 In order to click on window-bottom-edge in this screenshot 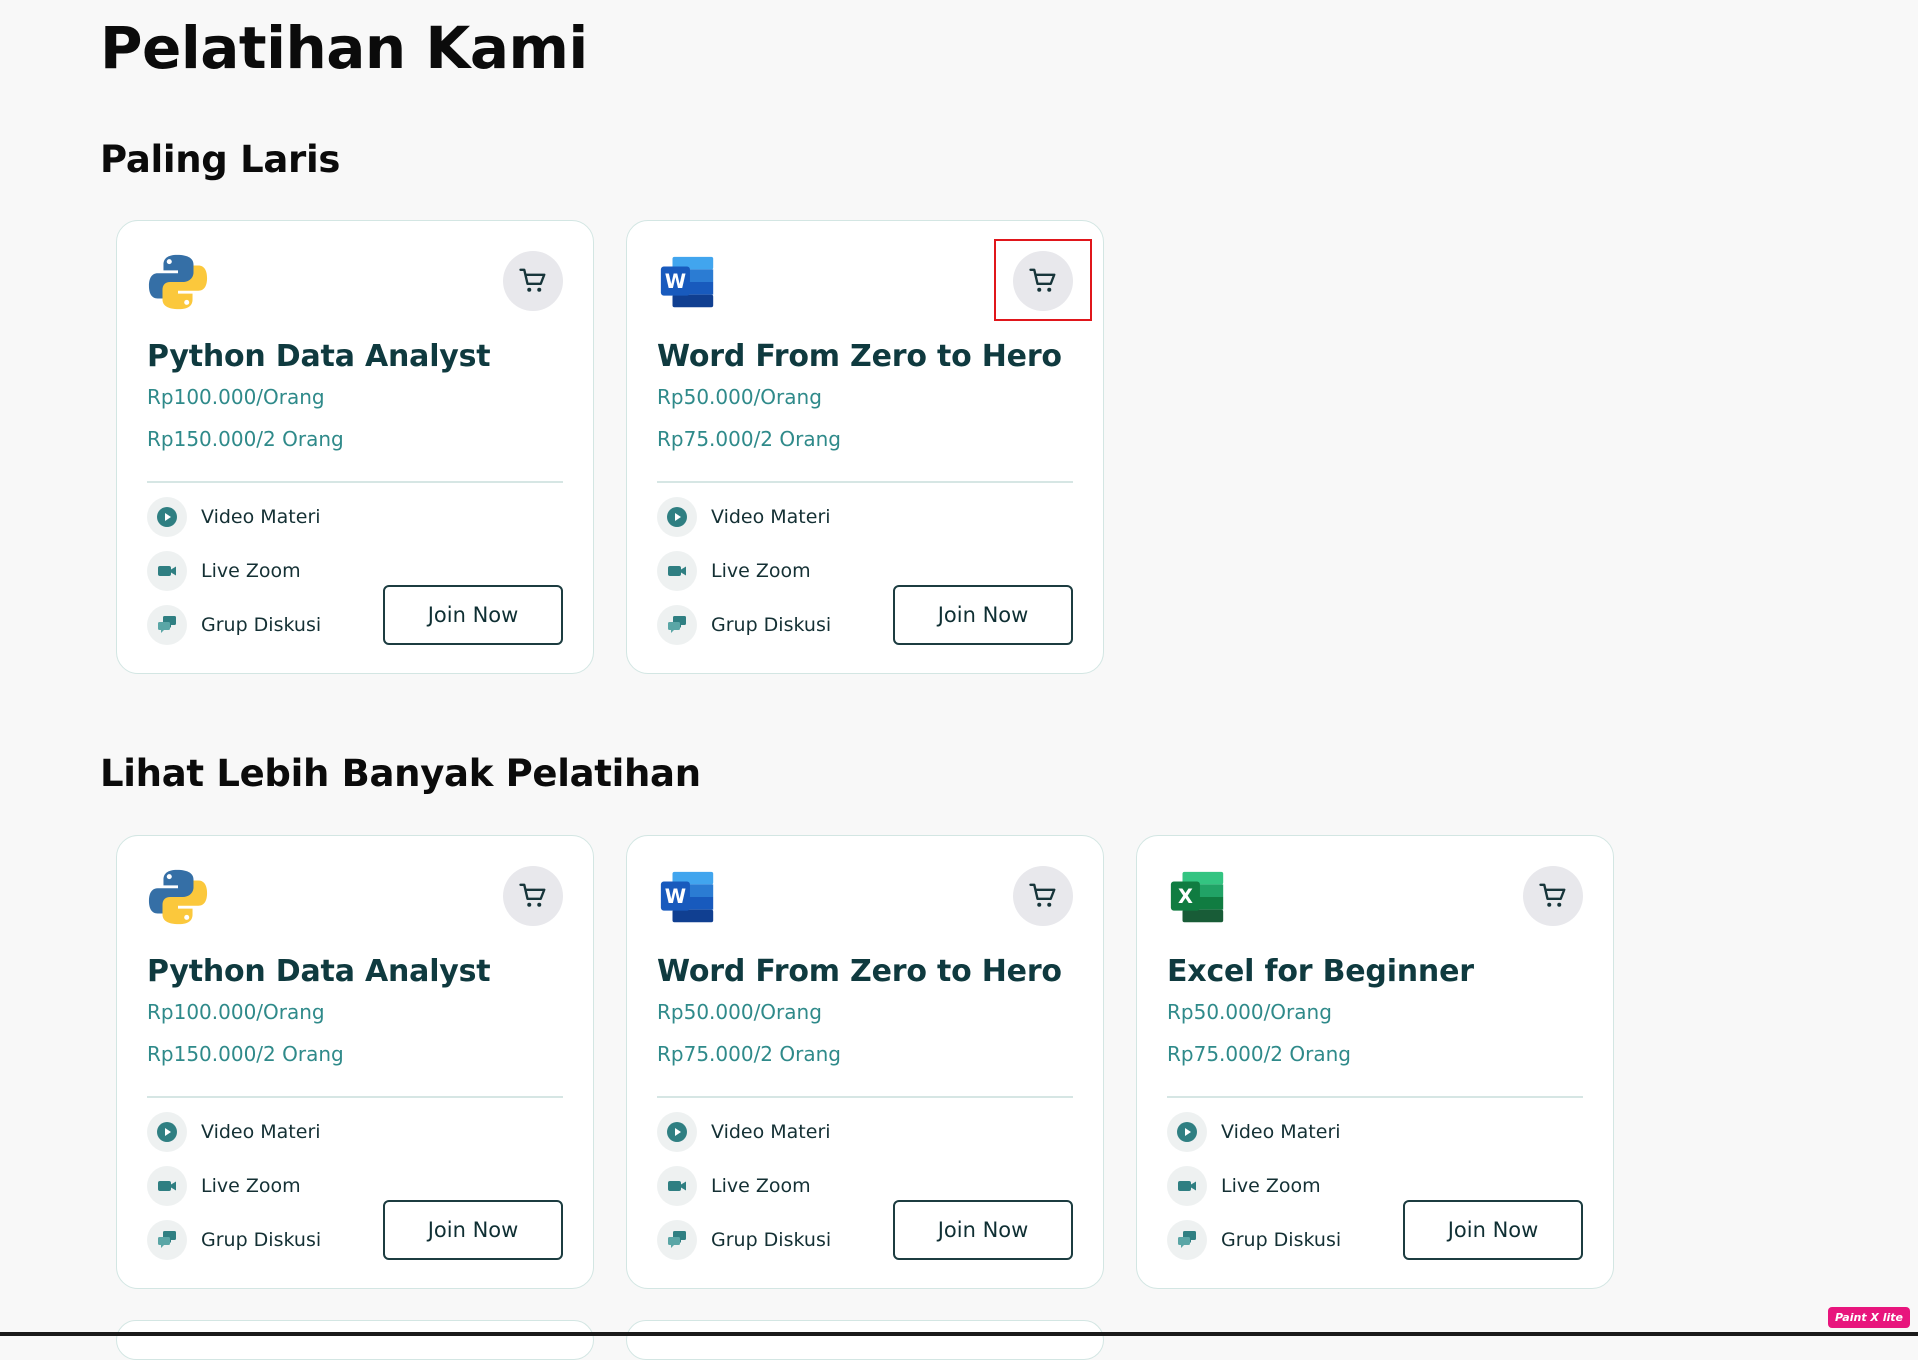, I will do `click(959, 1334)`.